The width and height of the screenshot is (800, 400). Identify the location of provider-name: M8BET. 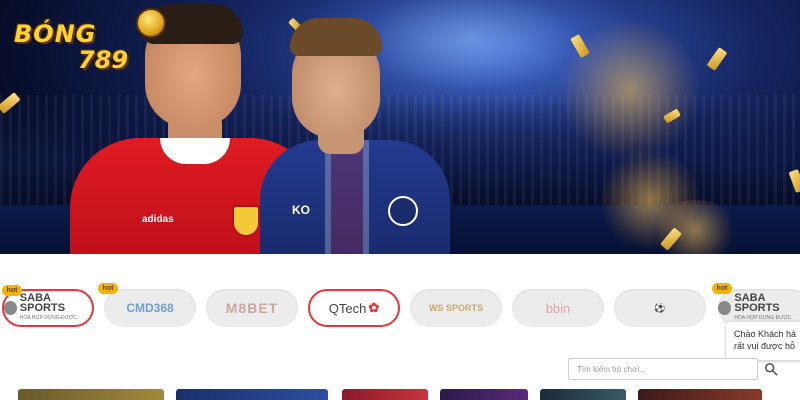
(252, 308).